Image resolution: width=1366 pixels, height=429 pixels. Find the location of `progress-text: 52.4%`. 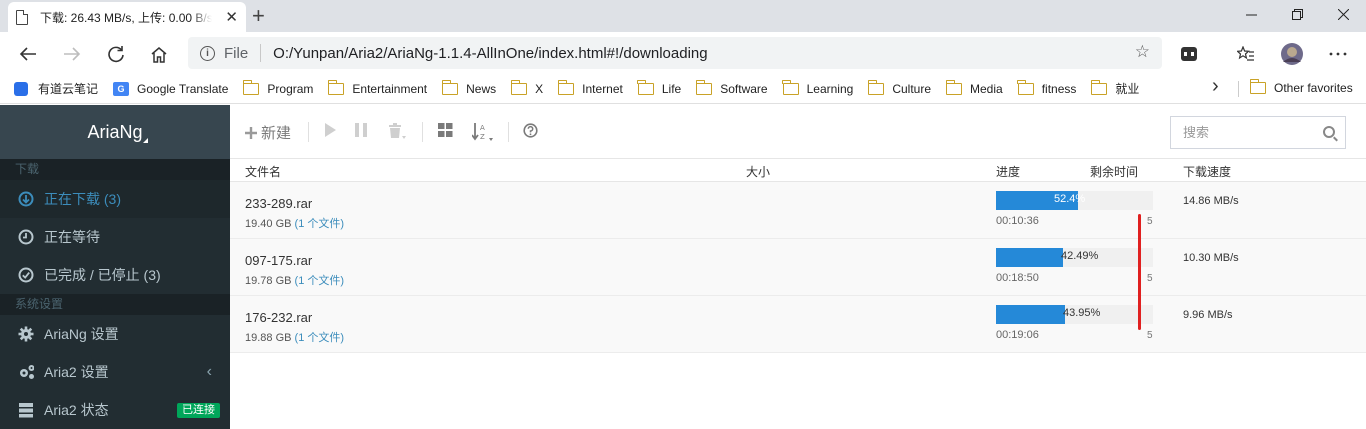

progress-text: 52.4% is located at coordinates (1070, 199).